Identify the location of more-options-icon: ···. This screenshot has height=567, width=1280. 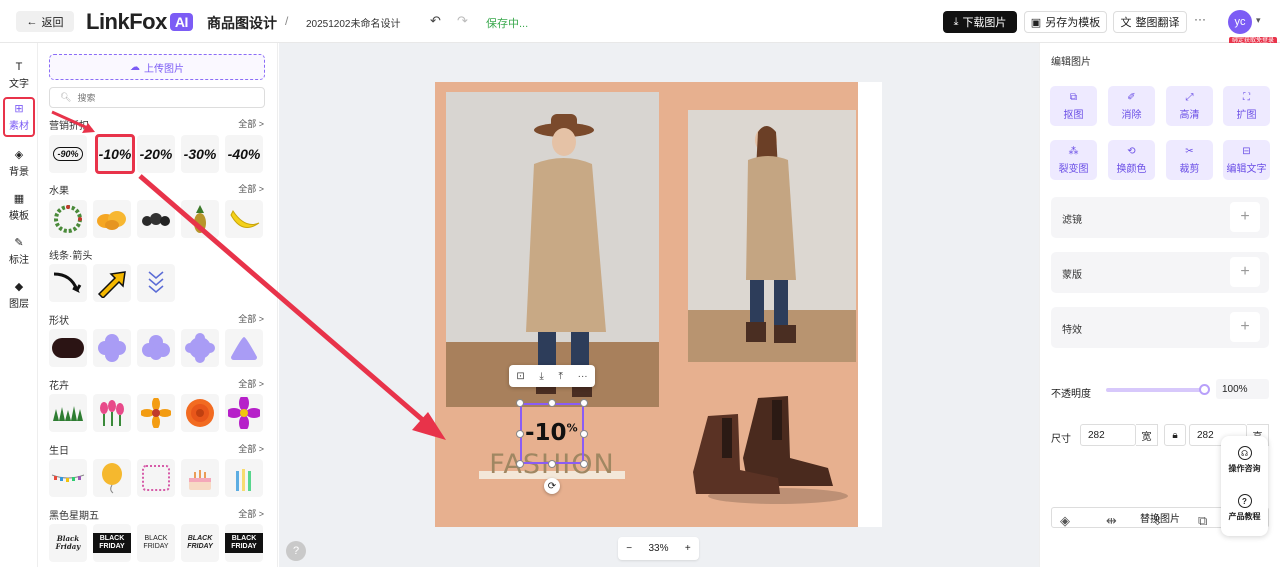
(583, 376).